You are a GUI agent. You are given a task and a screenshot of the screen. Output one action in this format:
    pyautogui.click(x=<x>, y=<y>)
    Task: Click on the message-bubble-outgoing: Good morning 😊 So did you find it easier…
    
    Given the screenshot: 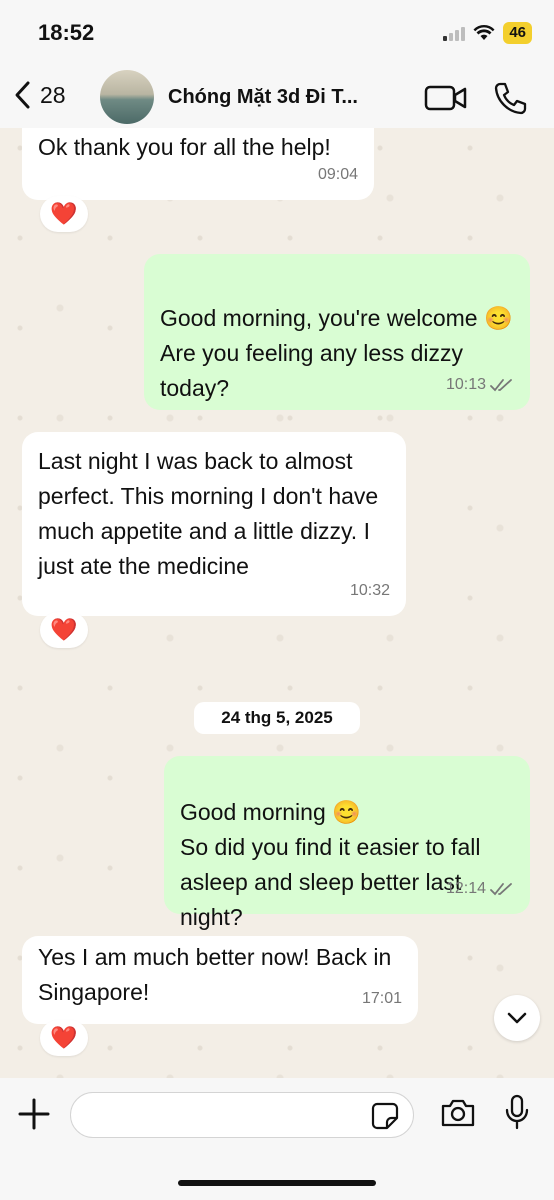 What is the action you would take?
    pyautogui.click(x=347, y=843)
    